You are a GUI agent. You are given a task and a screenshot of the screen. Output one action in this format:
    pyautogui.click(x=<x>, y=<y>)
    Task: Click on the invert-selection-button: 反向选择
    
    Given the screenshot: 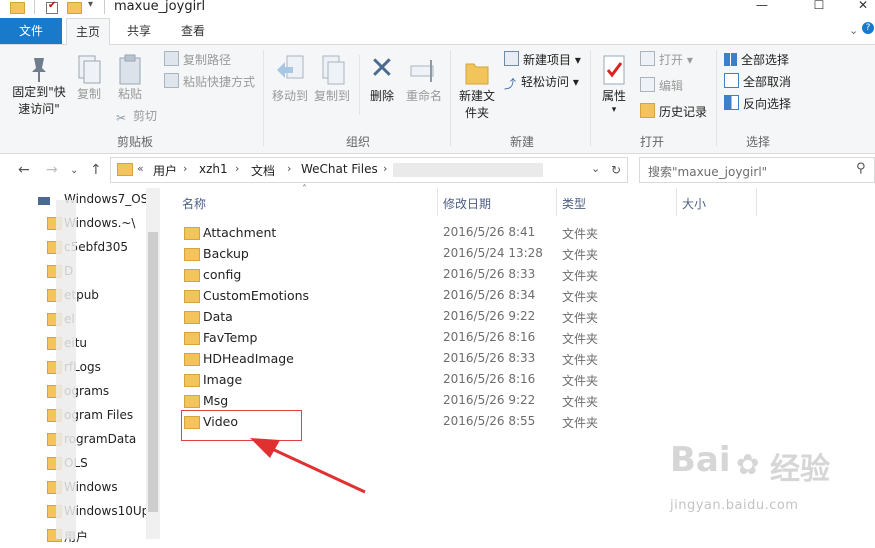 What is the action you would take?
    pyautogui.click(x=757, y=104)
    